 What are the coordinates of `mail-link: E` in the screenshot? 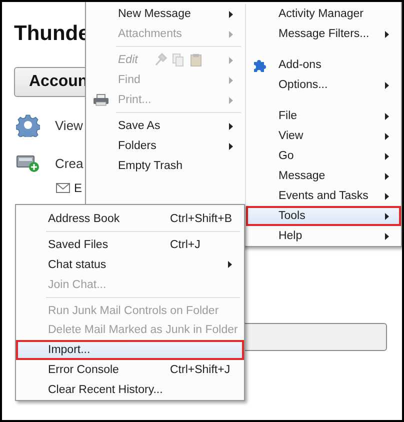 It's located at (78, 188).